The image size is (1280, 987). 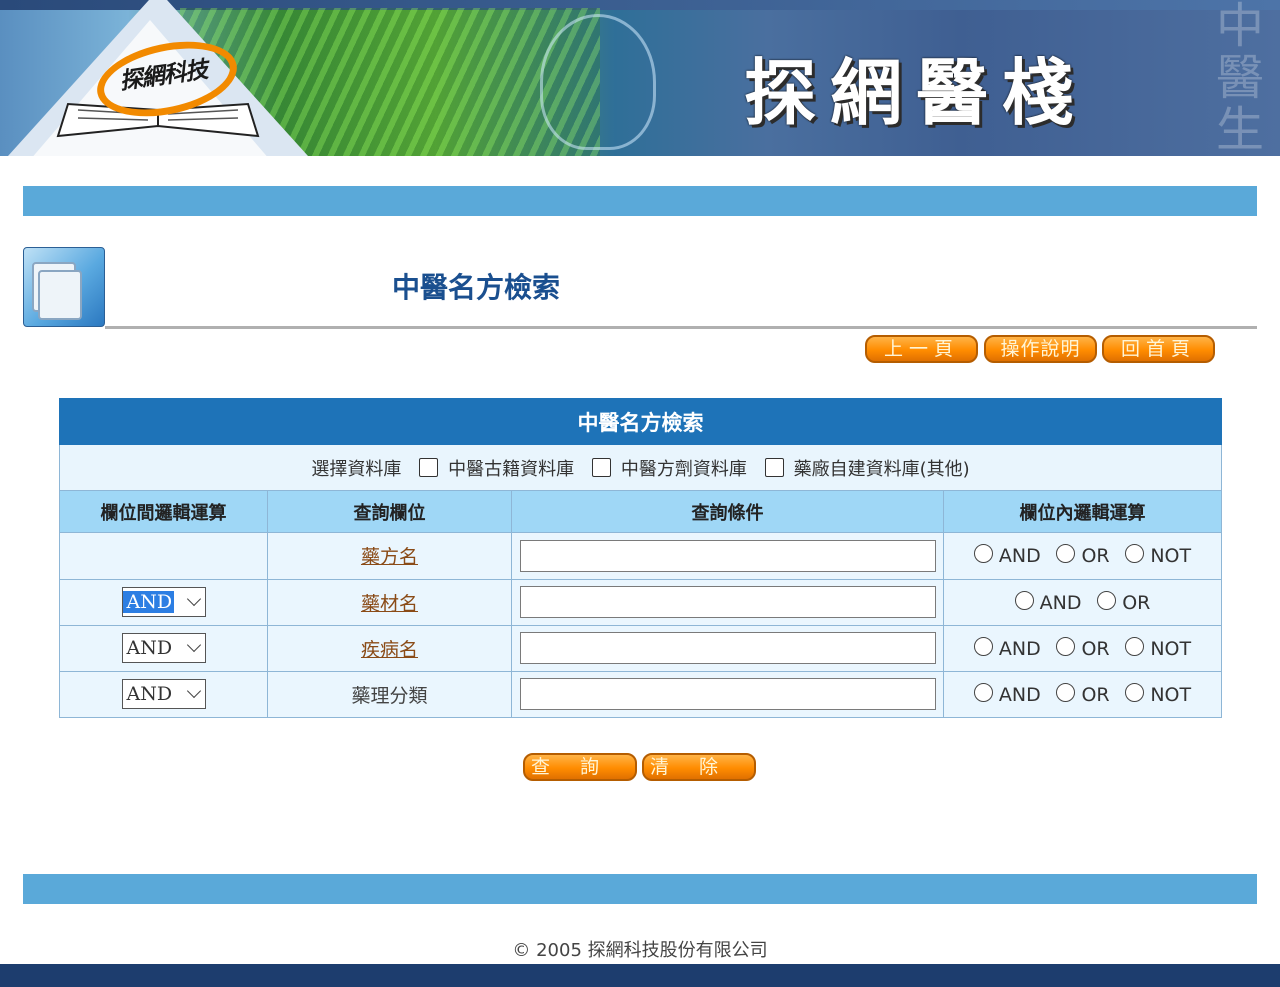 I want to click on home-button: 回首頁, so click(x=1158, y=349).